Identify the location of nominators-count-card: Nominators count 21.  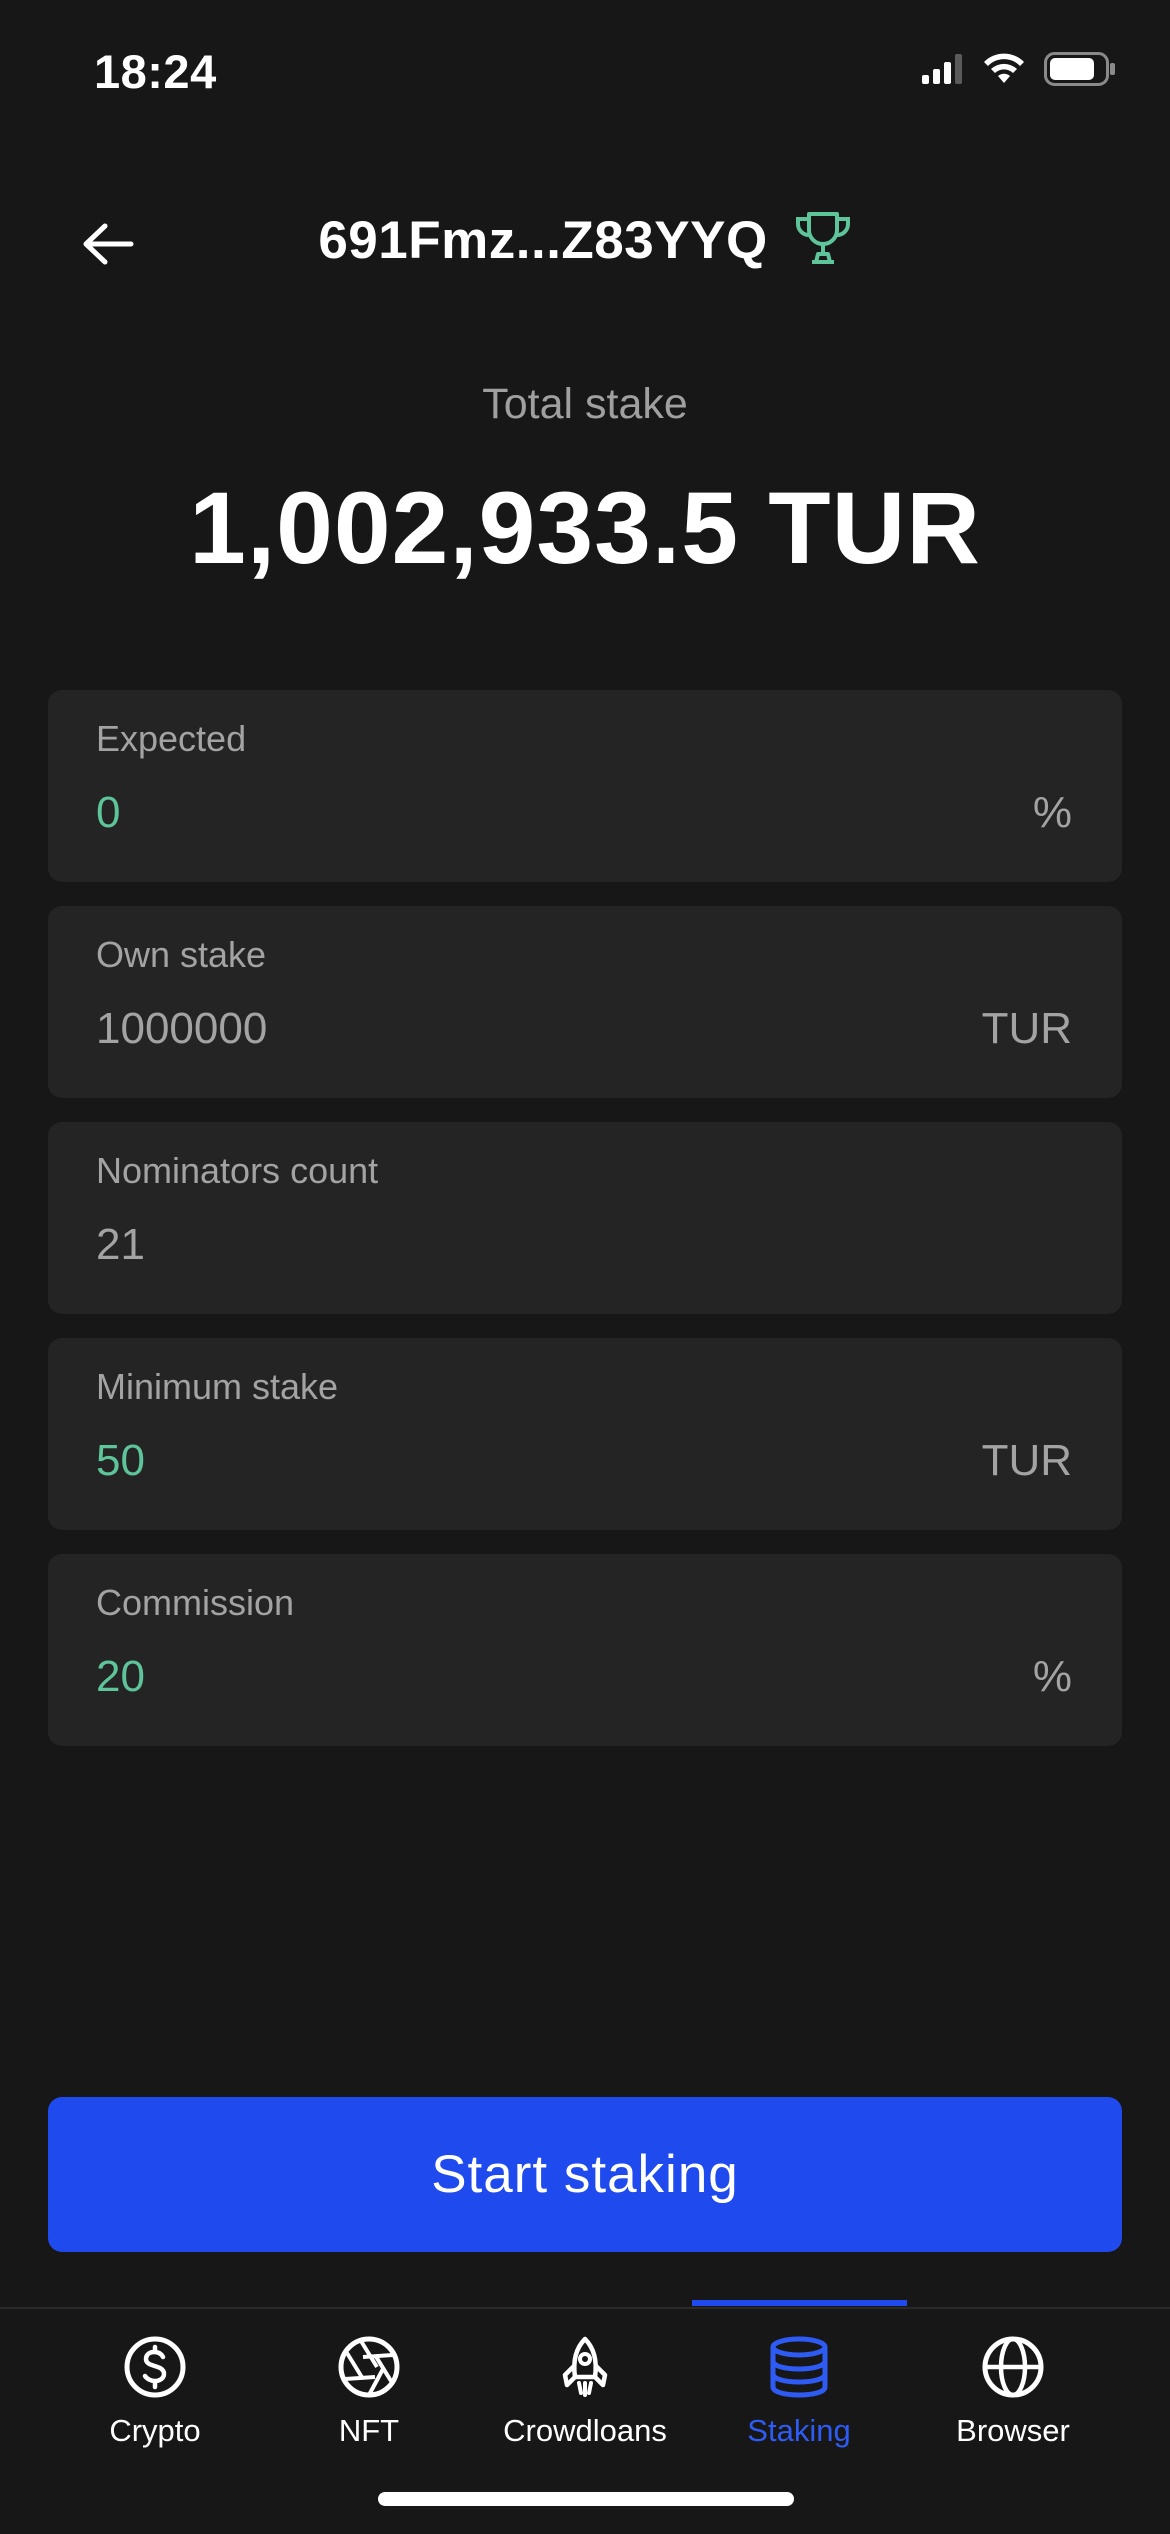
(585, 1218).